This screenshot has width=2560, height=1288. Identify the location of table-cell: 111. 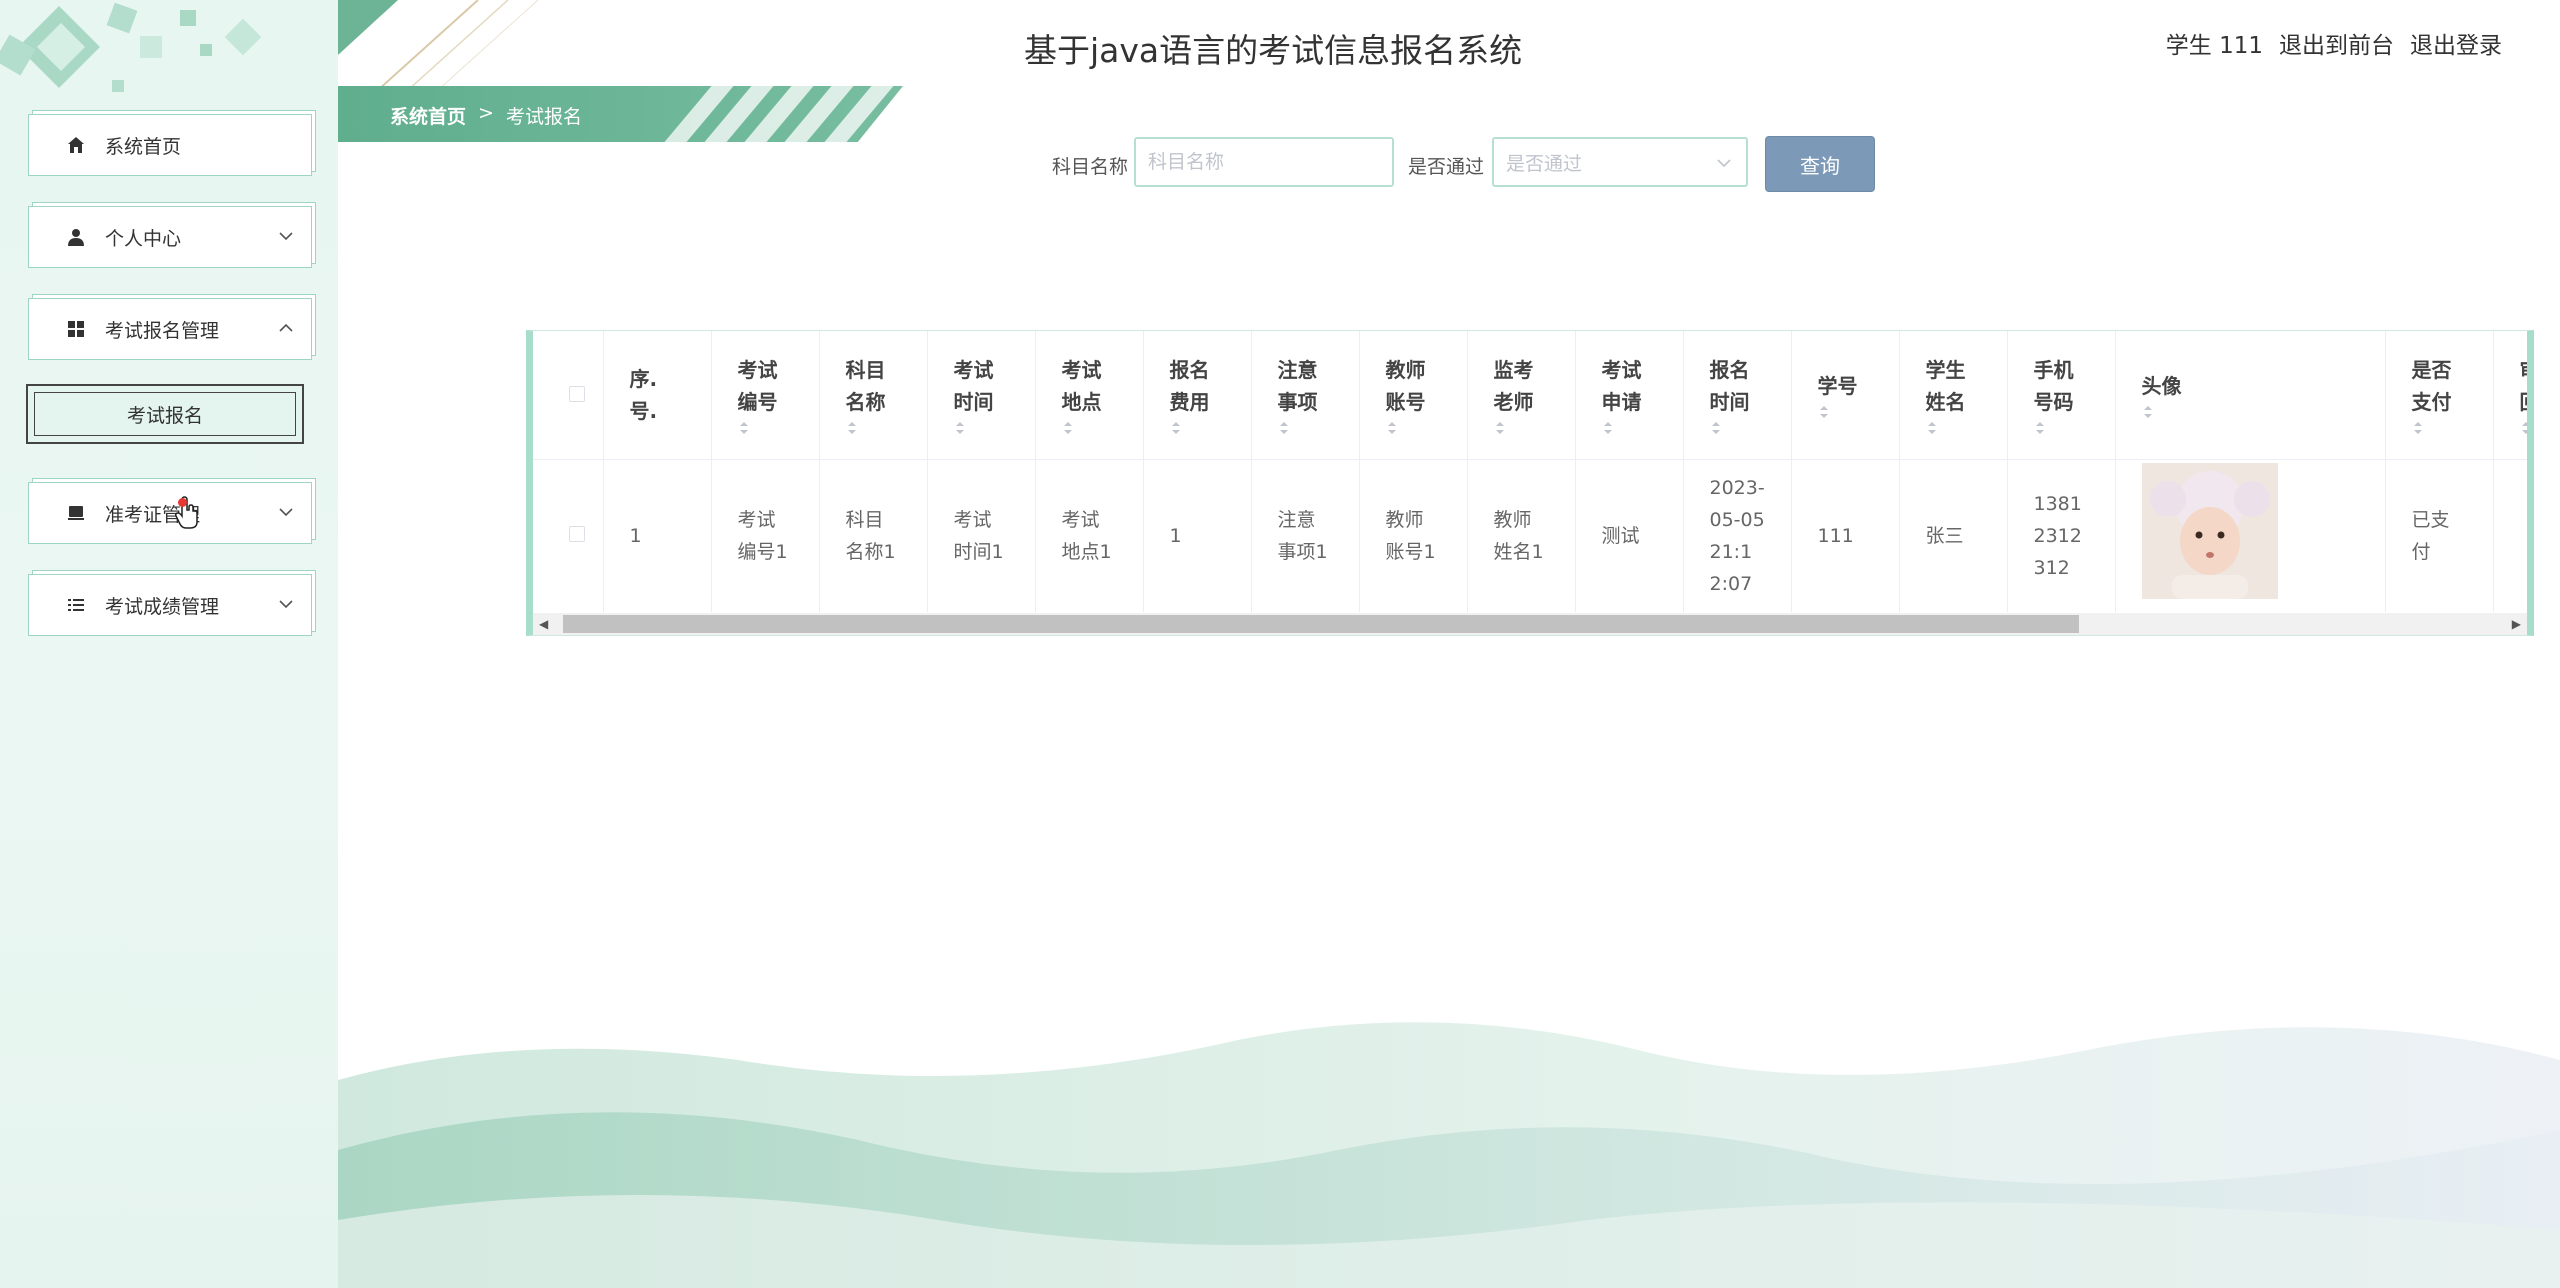
(1845, 535).